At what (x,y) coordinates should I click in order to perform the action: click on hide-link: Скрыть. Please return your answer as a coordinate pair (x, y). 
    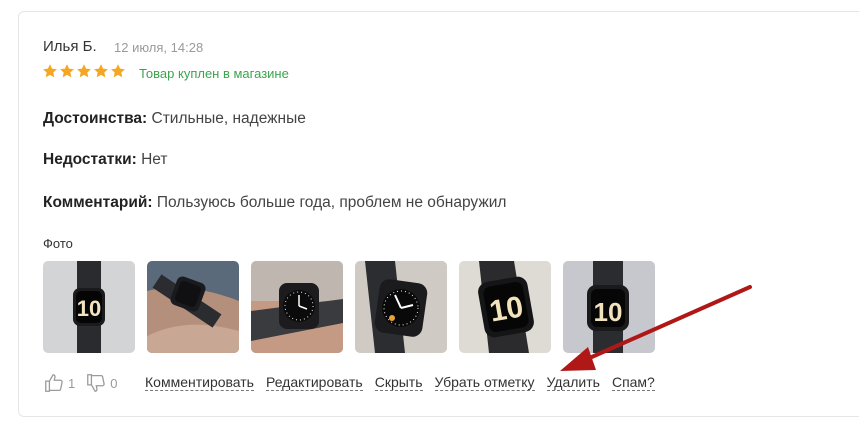
    Looking at the image, I should click on (398, 382).